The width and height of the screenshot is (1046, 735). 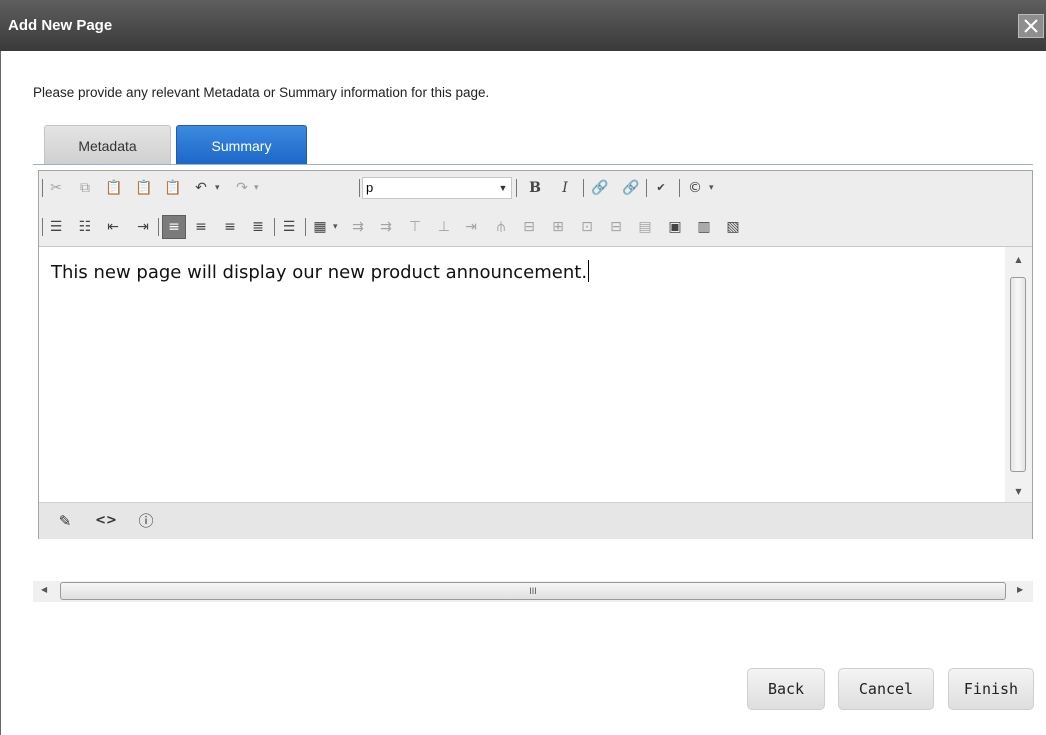 I want to click on format-select-value: p, so click(x=370, y=187).